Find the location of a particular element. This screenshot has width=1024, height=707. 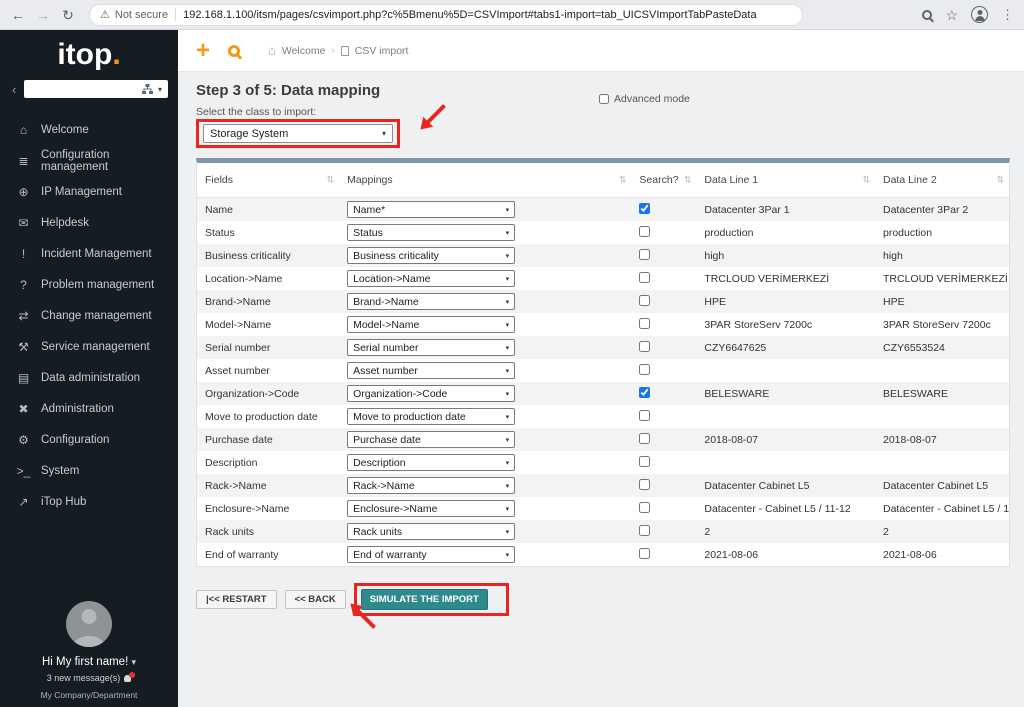

sidebar-menu-item: >_ System is located at coordinates (89, 470).